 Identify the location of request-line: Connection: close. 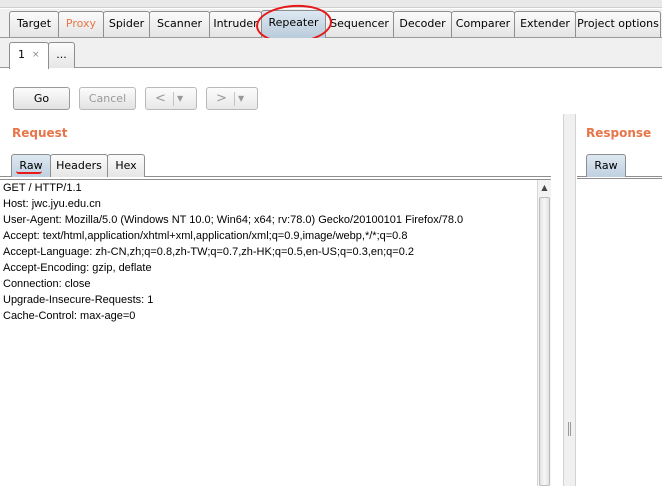
(47, 284).